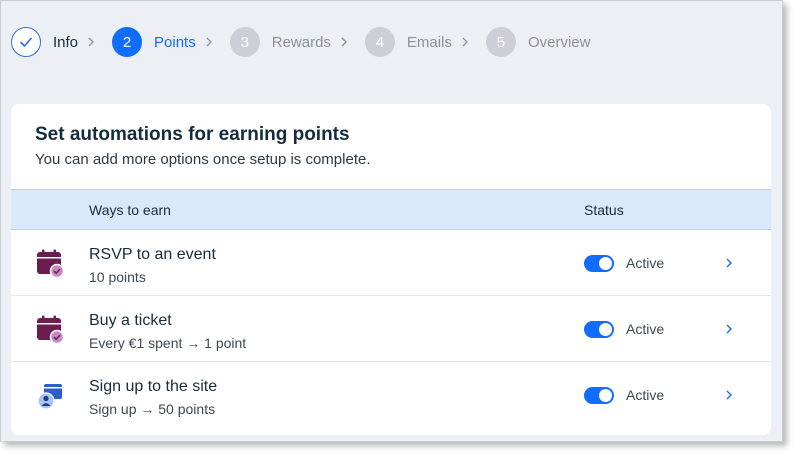 This screenshot has height=456, width=797. I want to click on row-subtitle: 10 points, so click(117, 277).